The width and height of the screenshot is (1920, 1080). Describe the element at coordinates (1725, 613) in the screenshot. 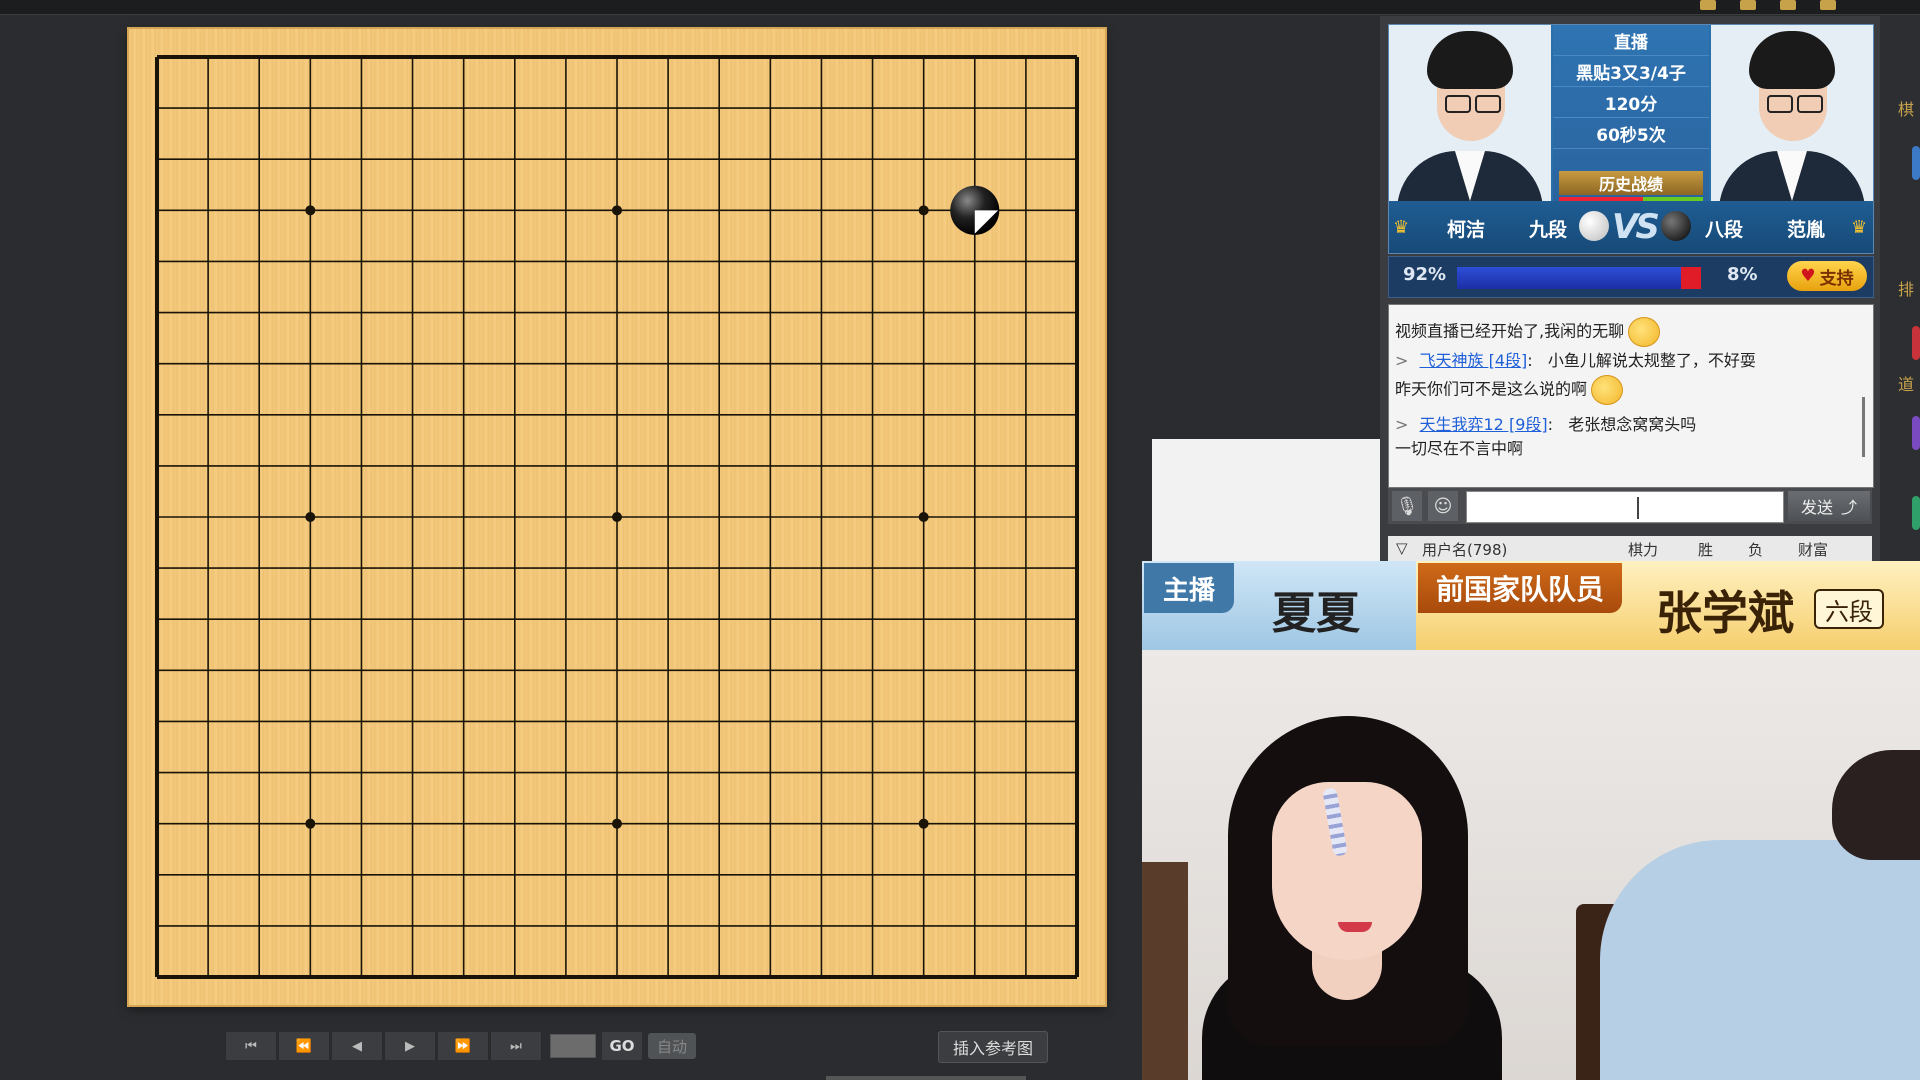

I see `guest-name: 张学斌` at that location.